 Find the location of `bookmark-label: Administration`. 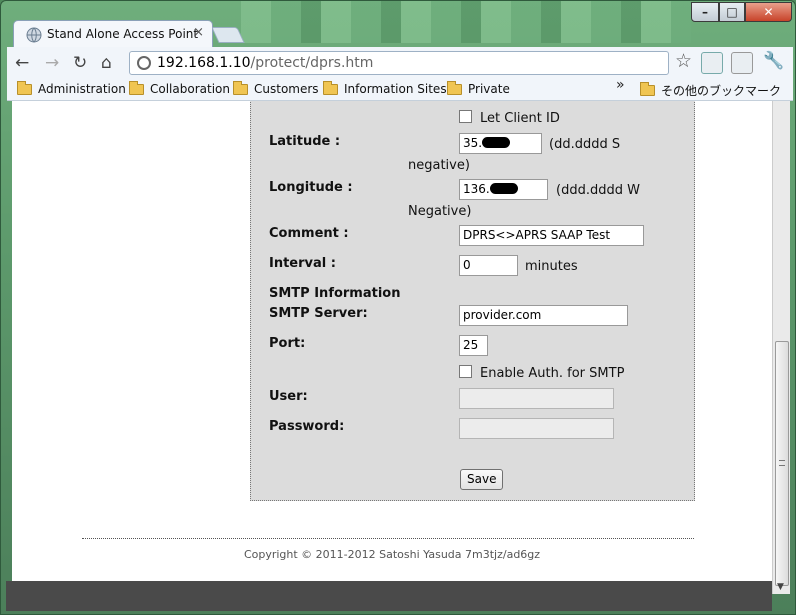

bookmark-label: Administration is located at coordinates (82, 89).